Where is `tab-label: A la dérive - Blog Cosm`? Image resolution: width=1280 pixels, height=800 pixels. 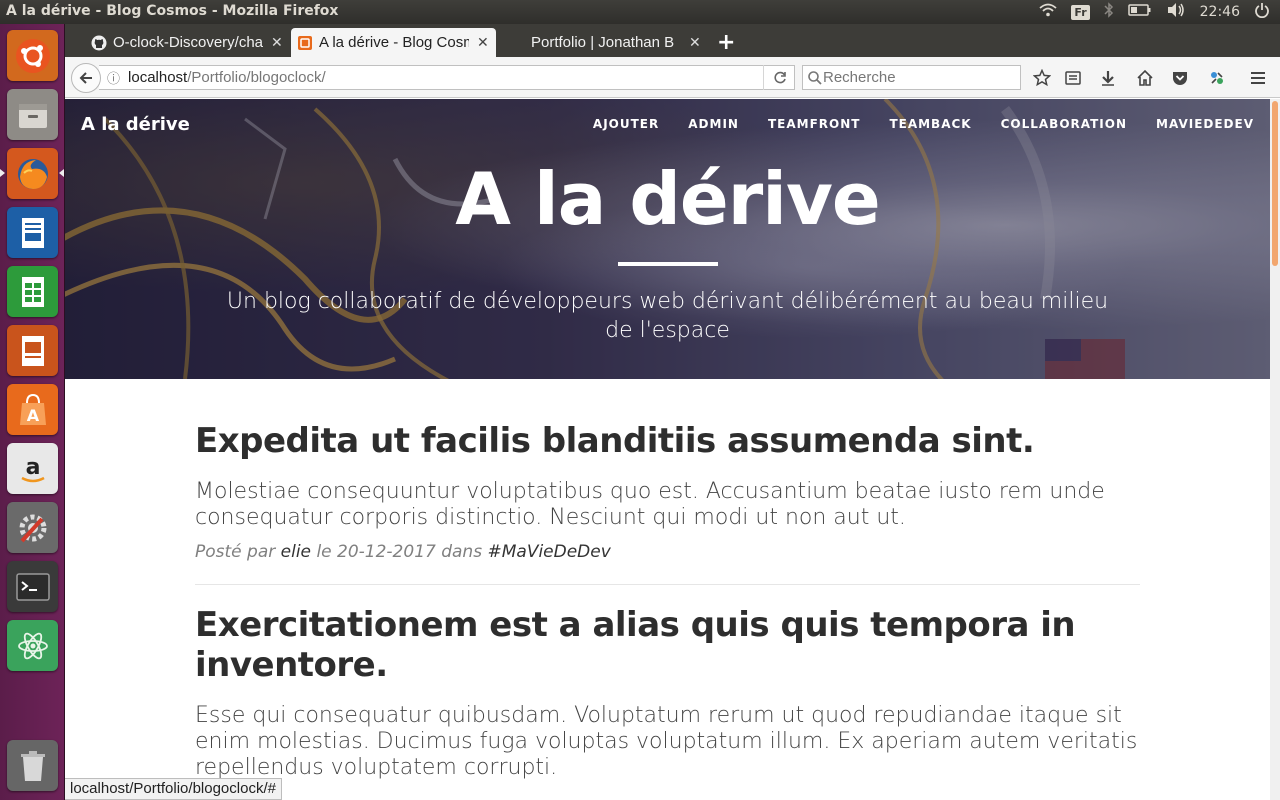
tab-label: A la dérive - Blog Cosm is located at coordinates (394, 42).